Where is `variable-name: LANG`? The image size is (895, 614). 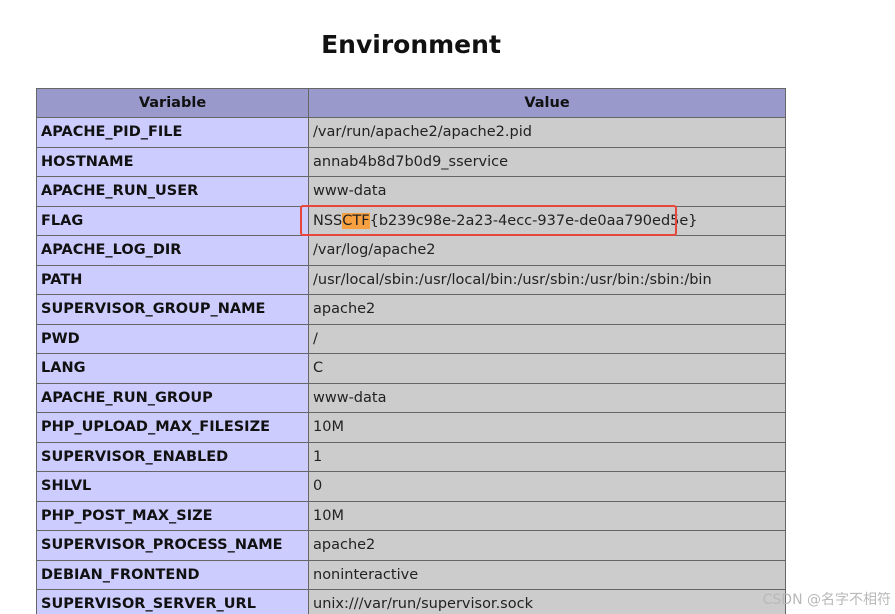 variable-name: LANG is located at coordinates (172, 368).